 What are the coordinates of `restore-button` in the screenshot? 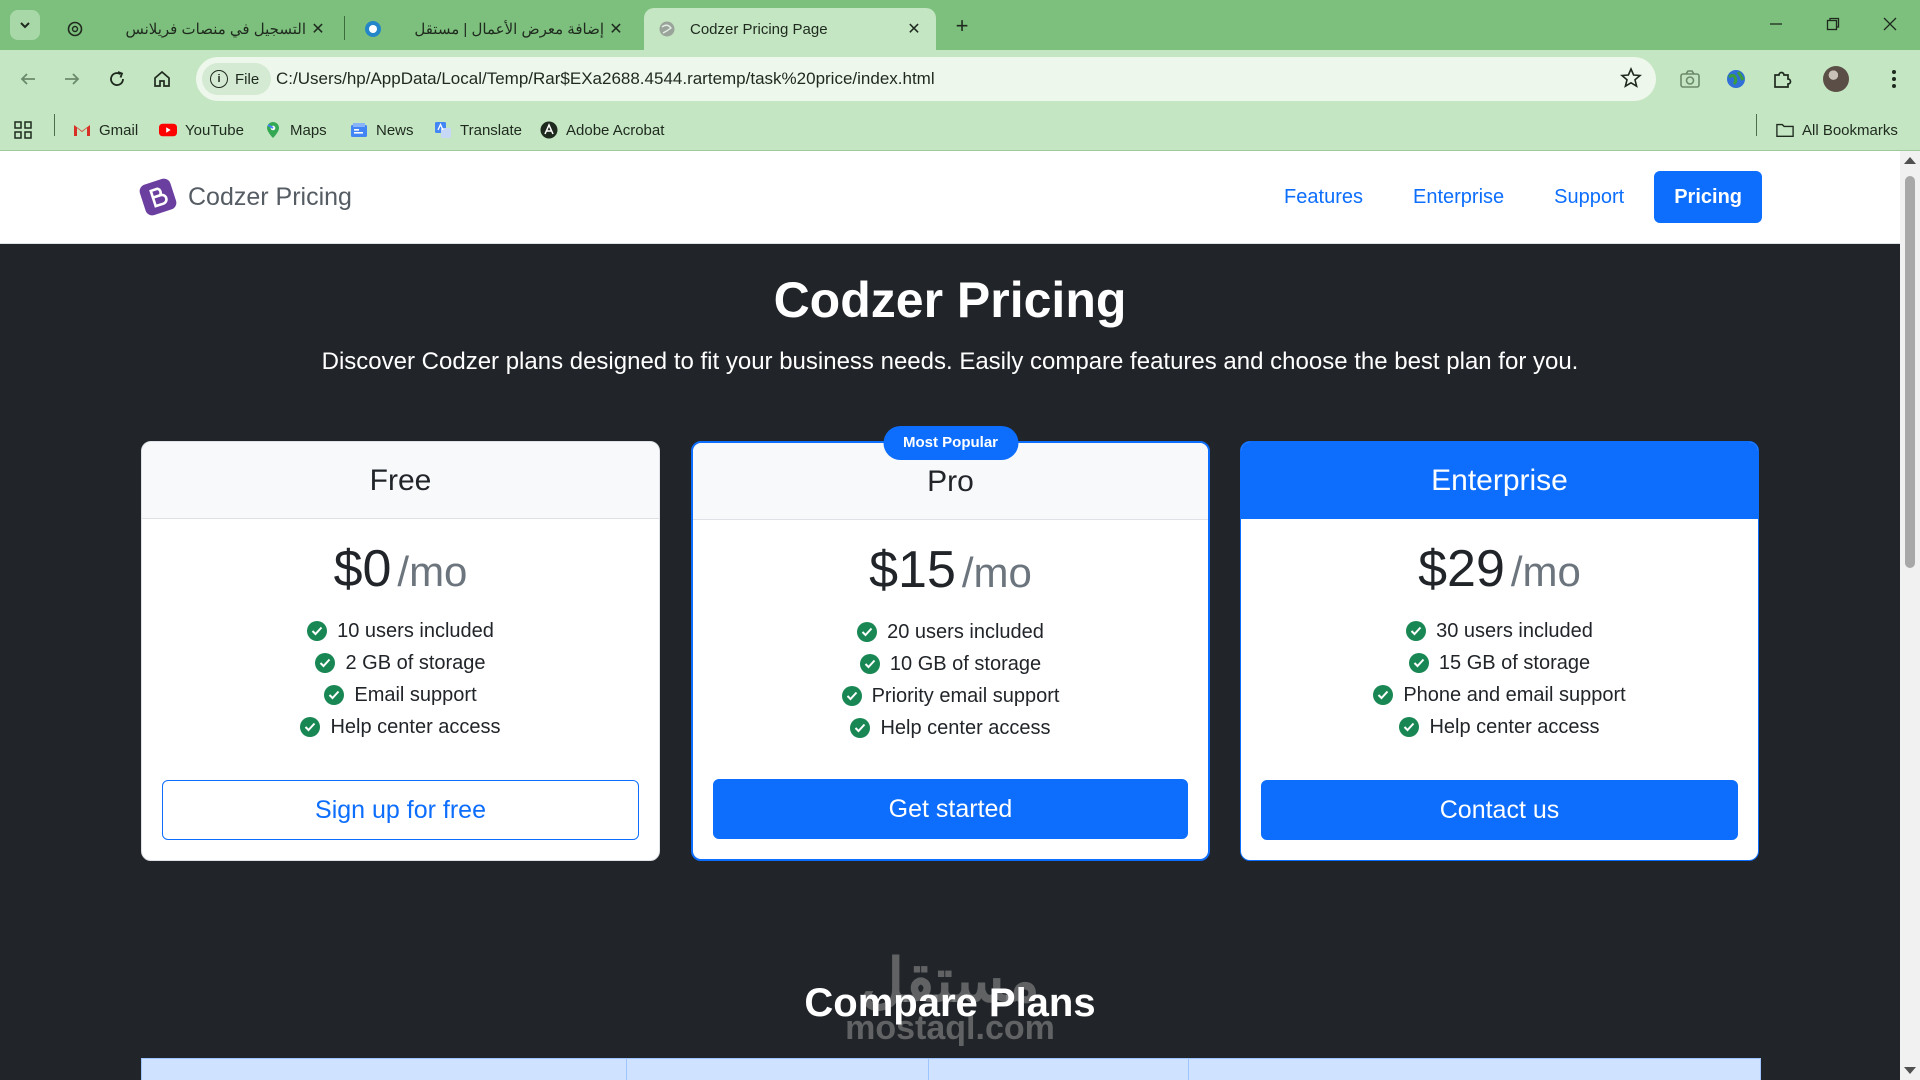 It's located at (1833, 24).